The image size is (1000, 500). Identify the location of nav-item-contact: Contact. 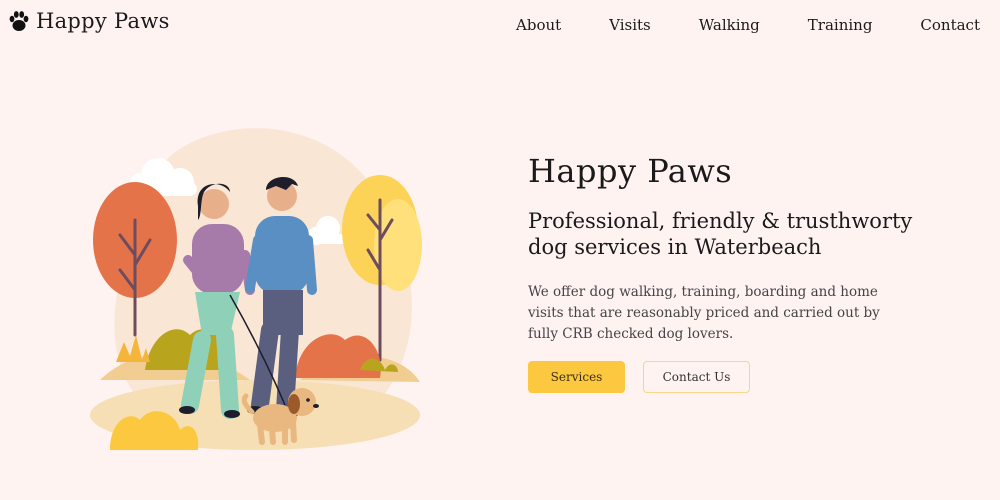
(950, 25).